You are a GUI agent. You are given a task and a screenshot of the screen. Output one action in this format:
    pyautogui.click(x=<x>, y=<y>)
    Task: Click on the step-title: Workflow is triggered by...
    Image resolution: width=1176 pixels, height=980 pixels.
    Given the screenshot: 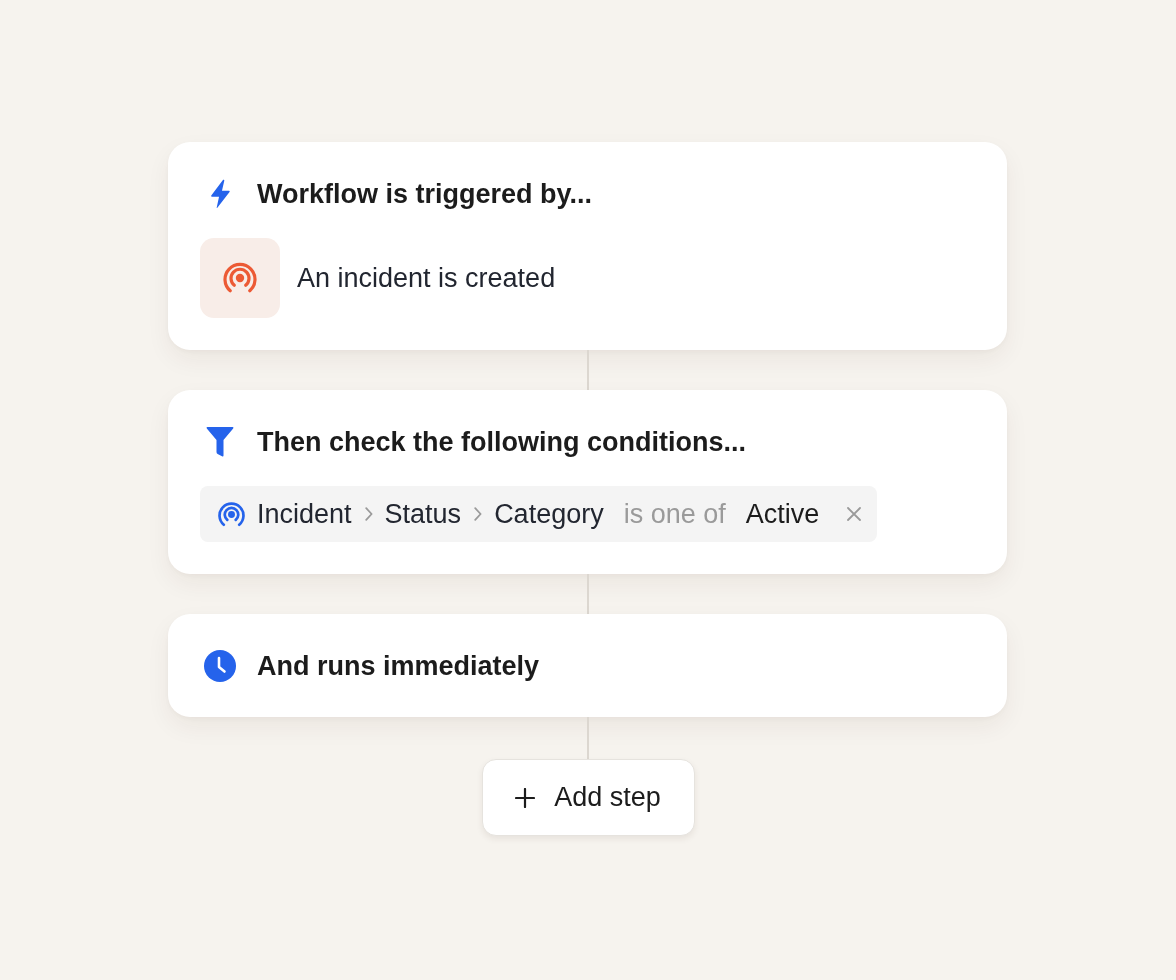 What is the action you would take?
    pyautogui.click(x=425, y=194)
    